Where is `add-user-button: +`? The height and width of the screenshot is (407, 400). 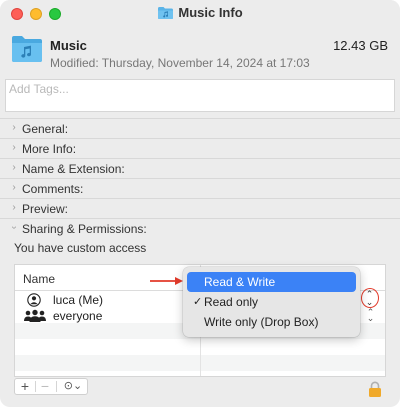
add-user-button: + is located at coordinates (25, 386).